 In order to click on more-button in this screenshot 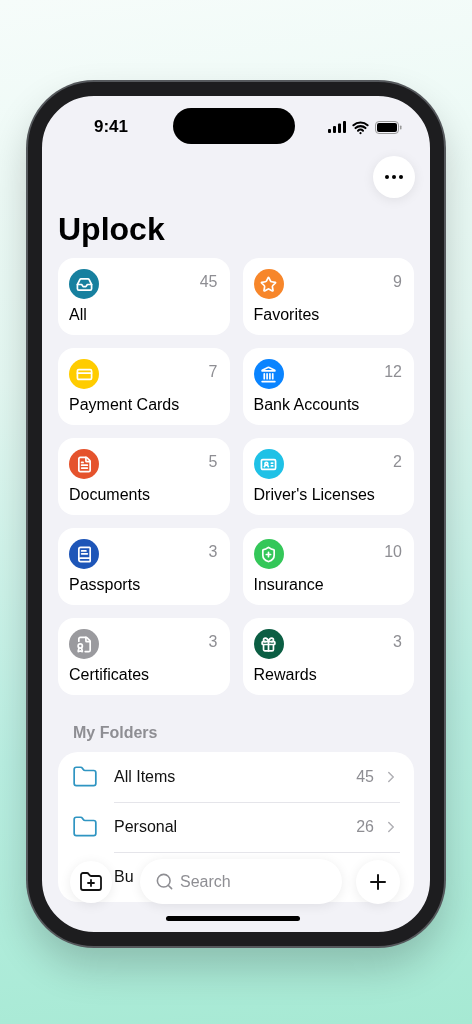, I will do `click(394, 177)`.